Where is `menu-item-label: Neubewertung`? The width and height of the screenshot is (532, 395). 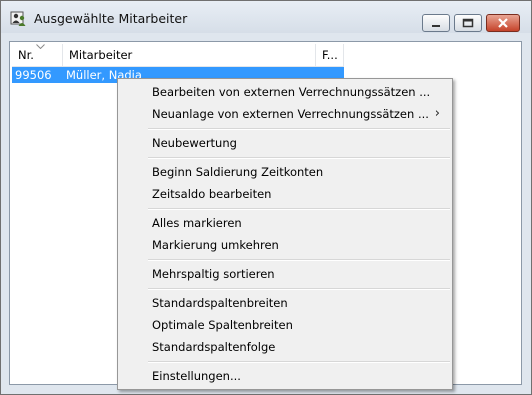
menu-item-label: Neubewertung is located at coordinates (194, 143).